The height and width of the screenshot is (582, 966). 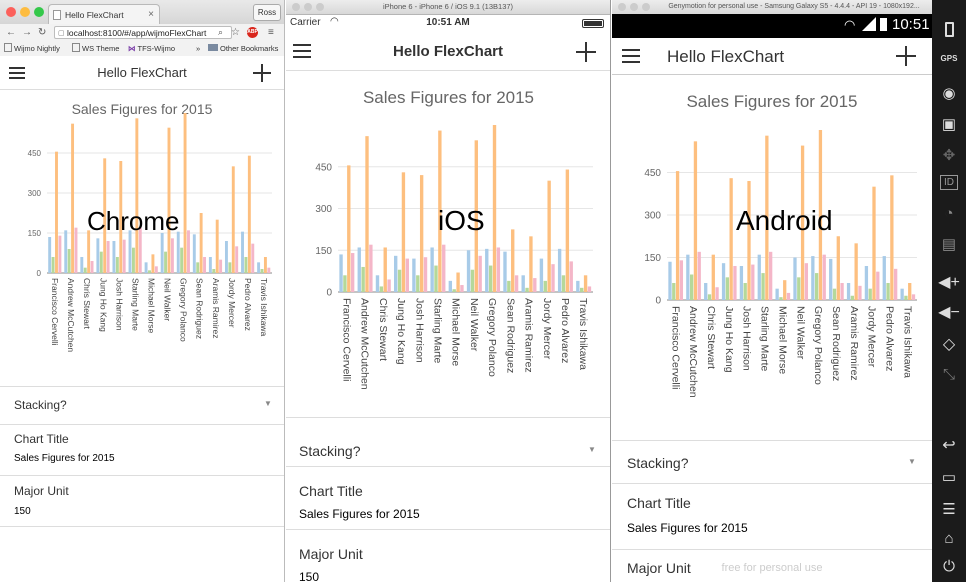 I want to click on browser-tab: Hello FlexChart ×, so click(x=104, y=14).